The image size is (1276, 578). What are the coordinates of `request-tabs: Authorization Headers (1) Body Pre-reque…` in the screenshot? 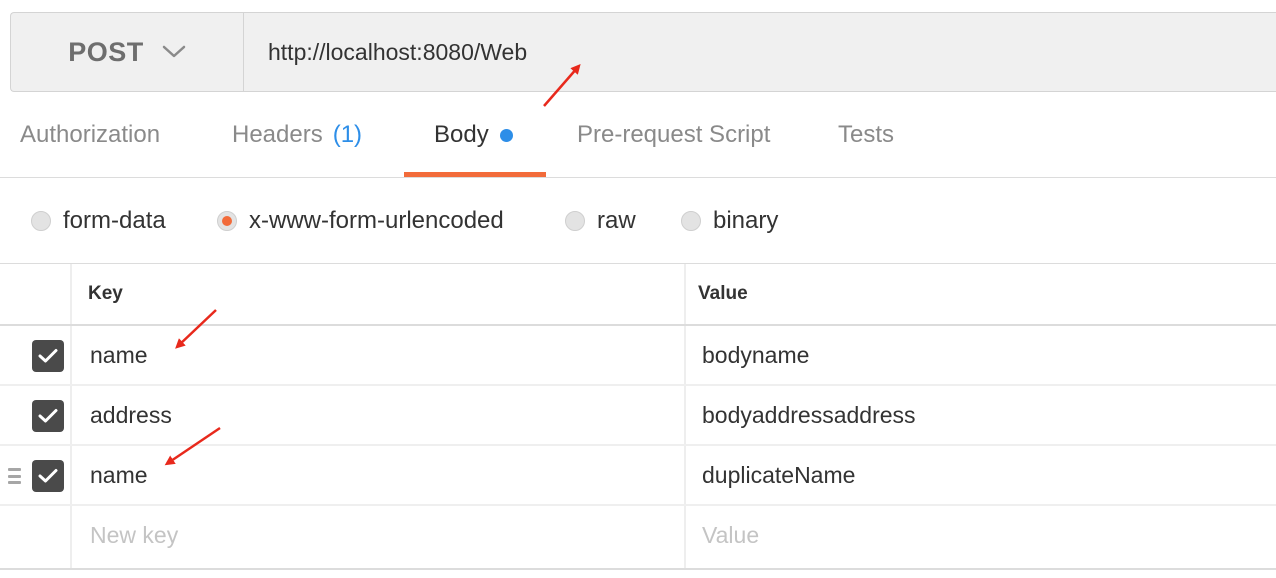 It's located at (638, 135).